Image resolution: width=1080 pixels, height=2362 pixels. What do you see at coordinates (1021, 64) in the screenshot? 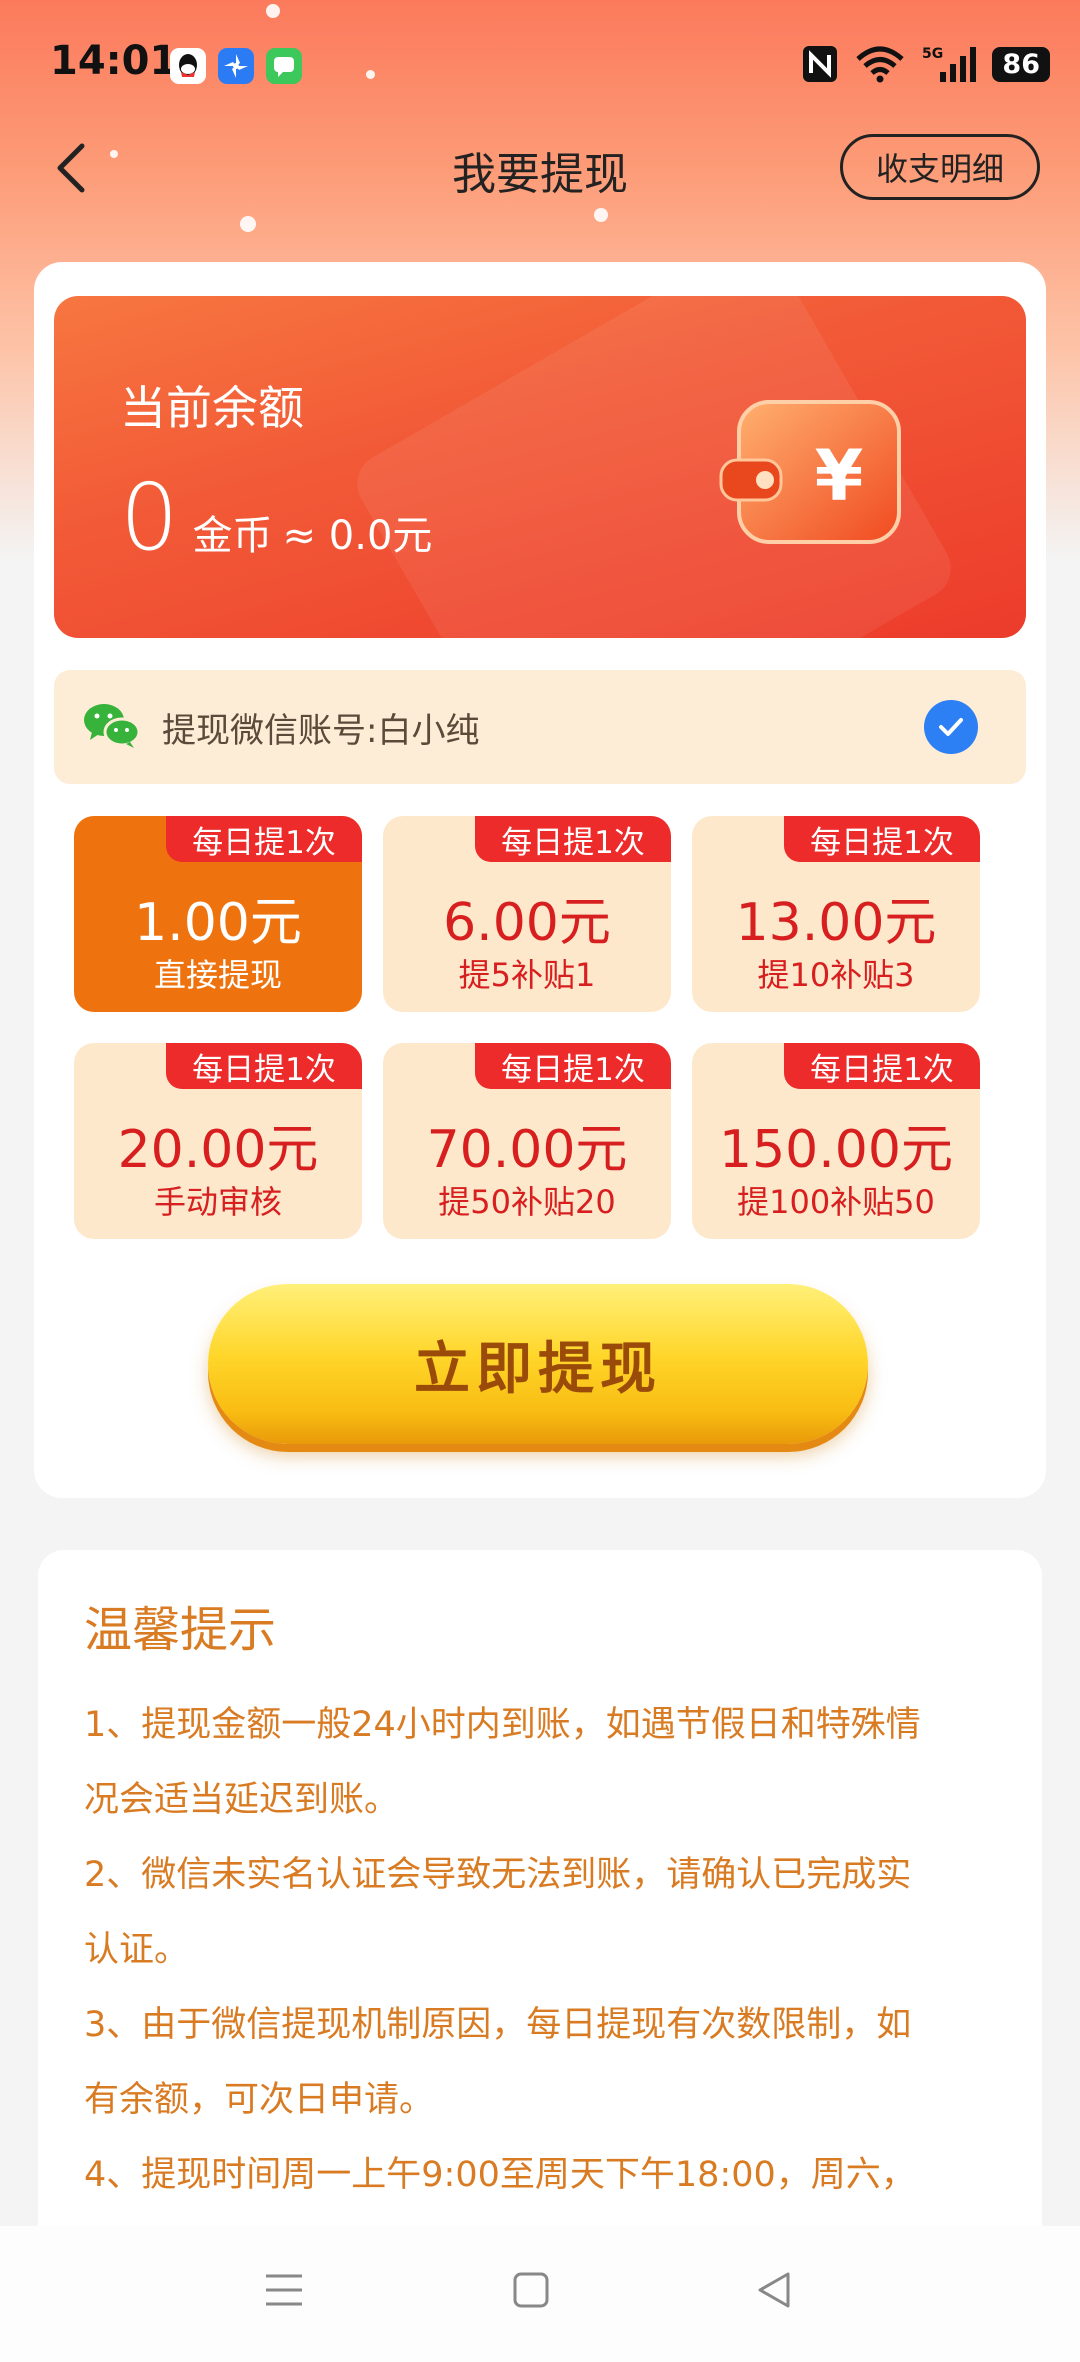
I see `battery-icon: 86` at bounding box center [1021, 64].